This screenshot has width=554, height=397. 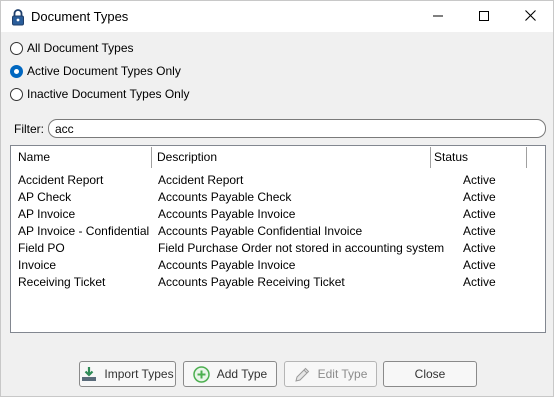 I want to click on import-types-label: Import Types, so click(x=139, y=374).